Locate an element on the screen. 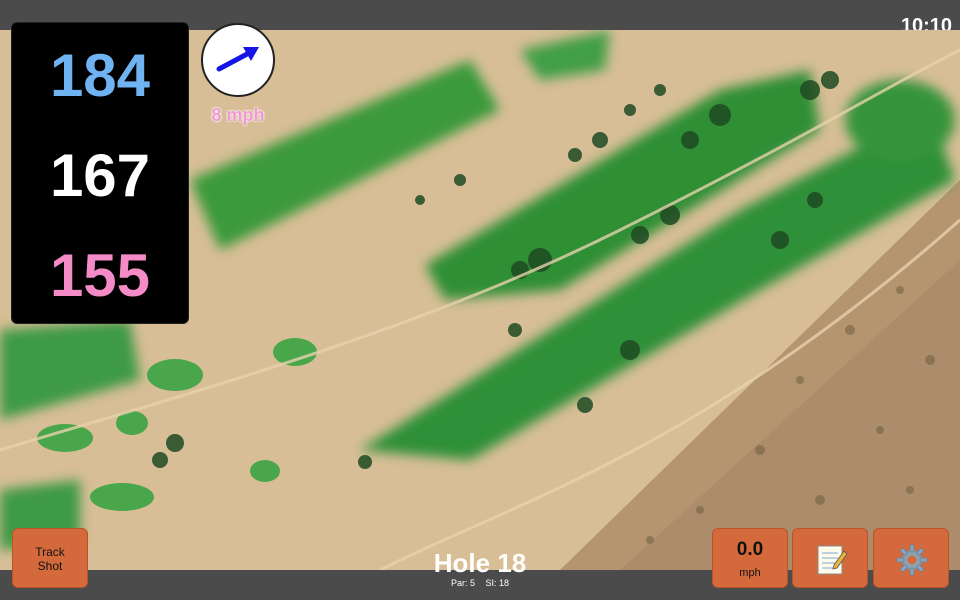 The width and height of the screenshot is (960, 600). wind-direction-dial is located at coordinates (238, 60).